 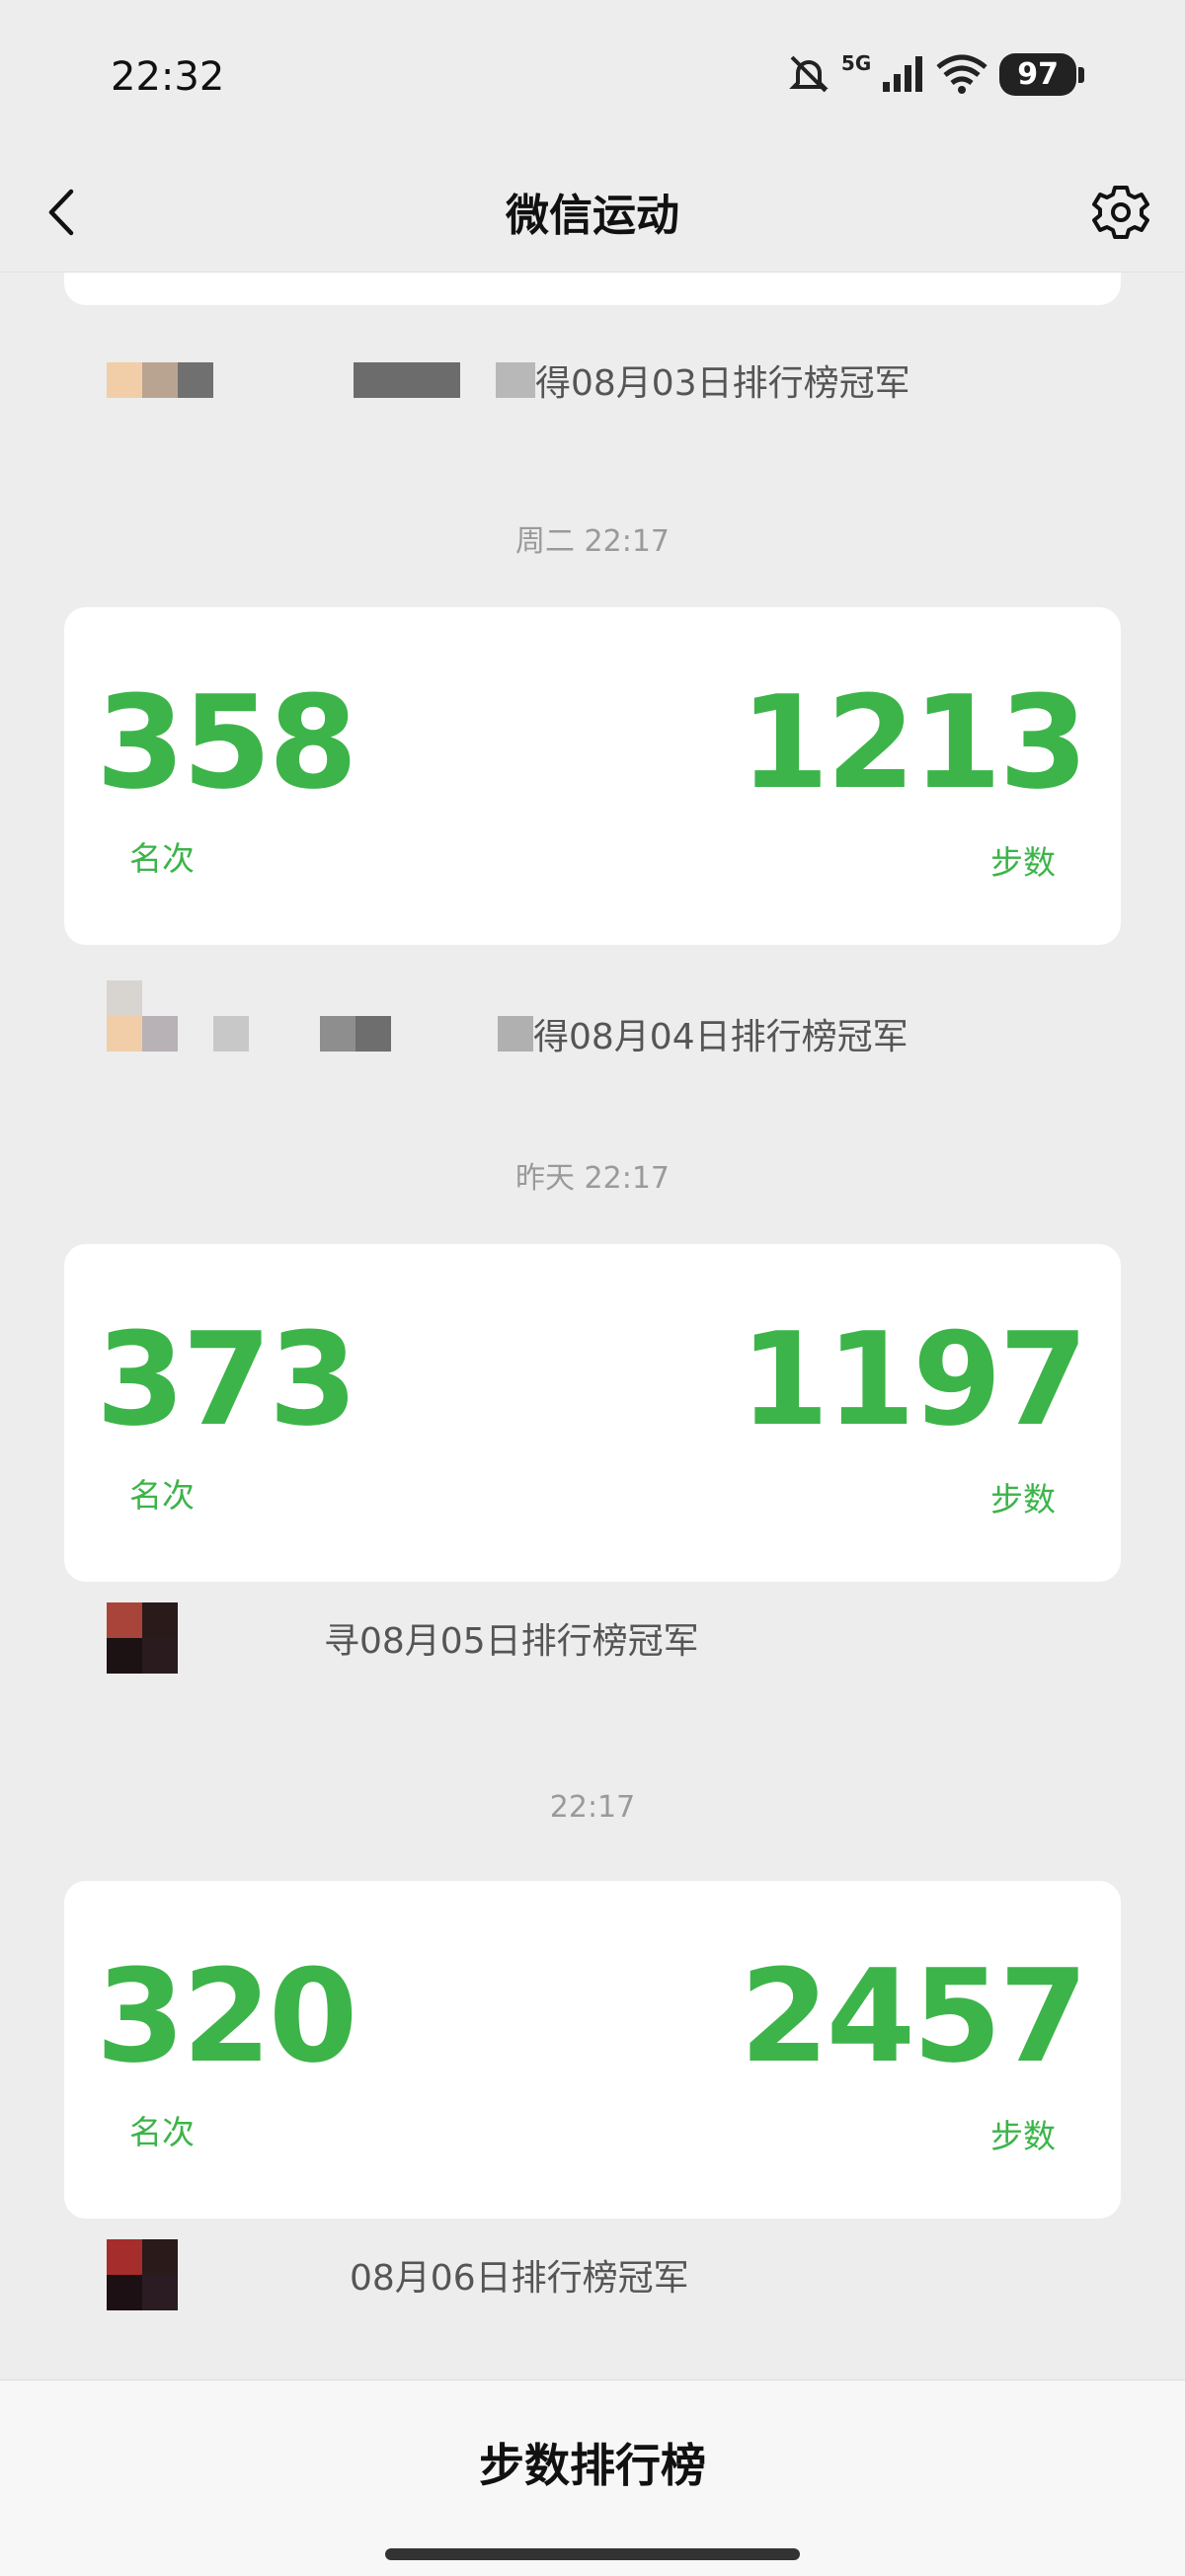 I want to click on time-label: 周二 22:17, so click(x=592, y=541).